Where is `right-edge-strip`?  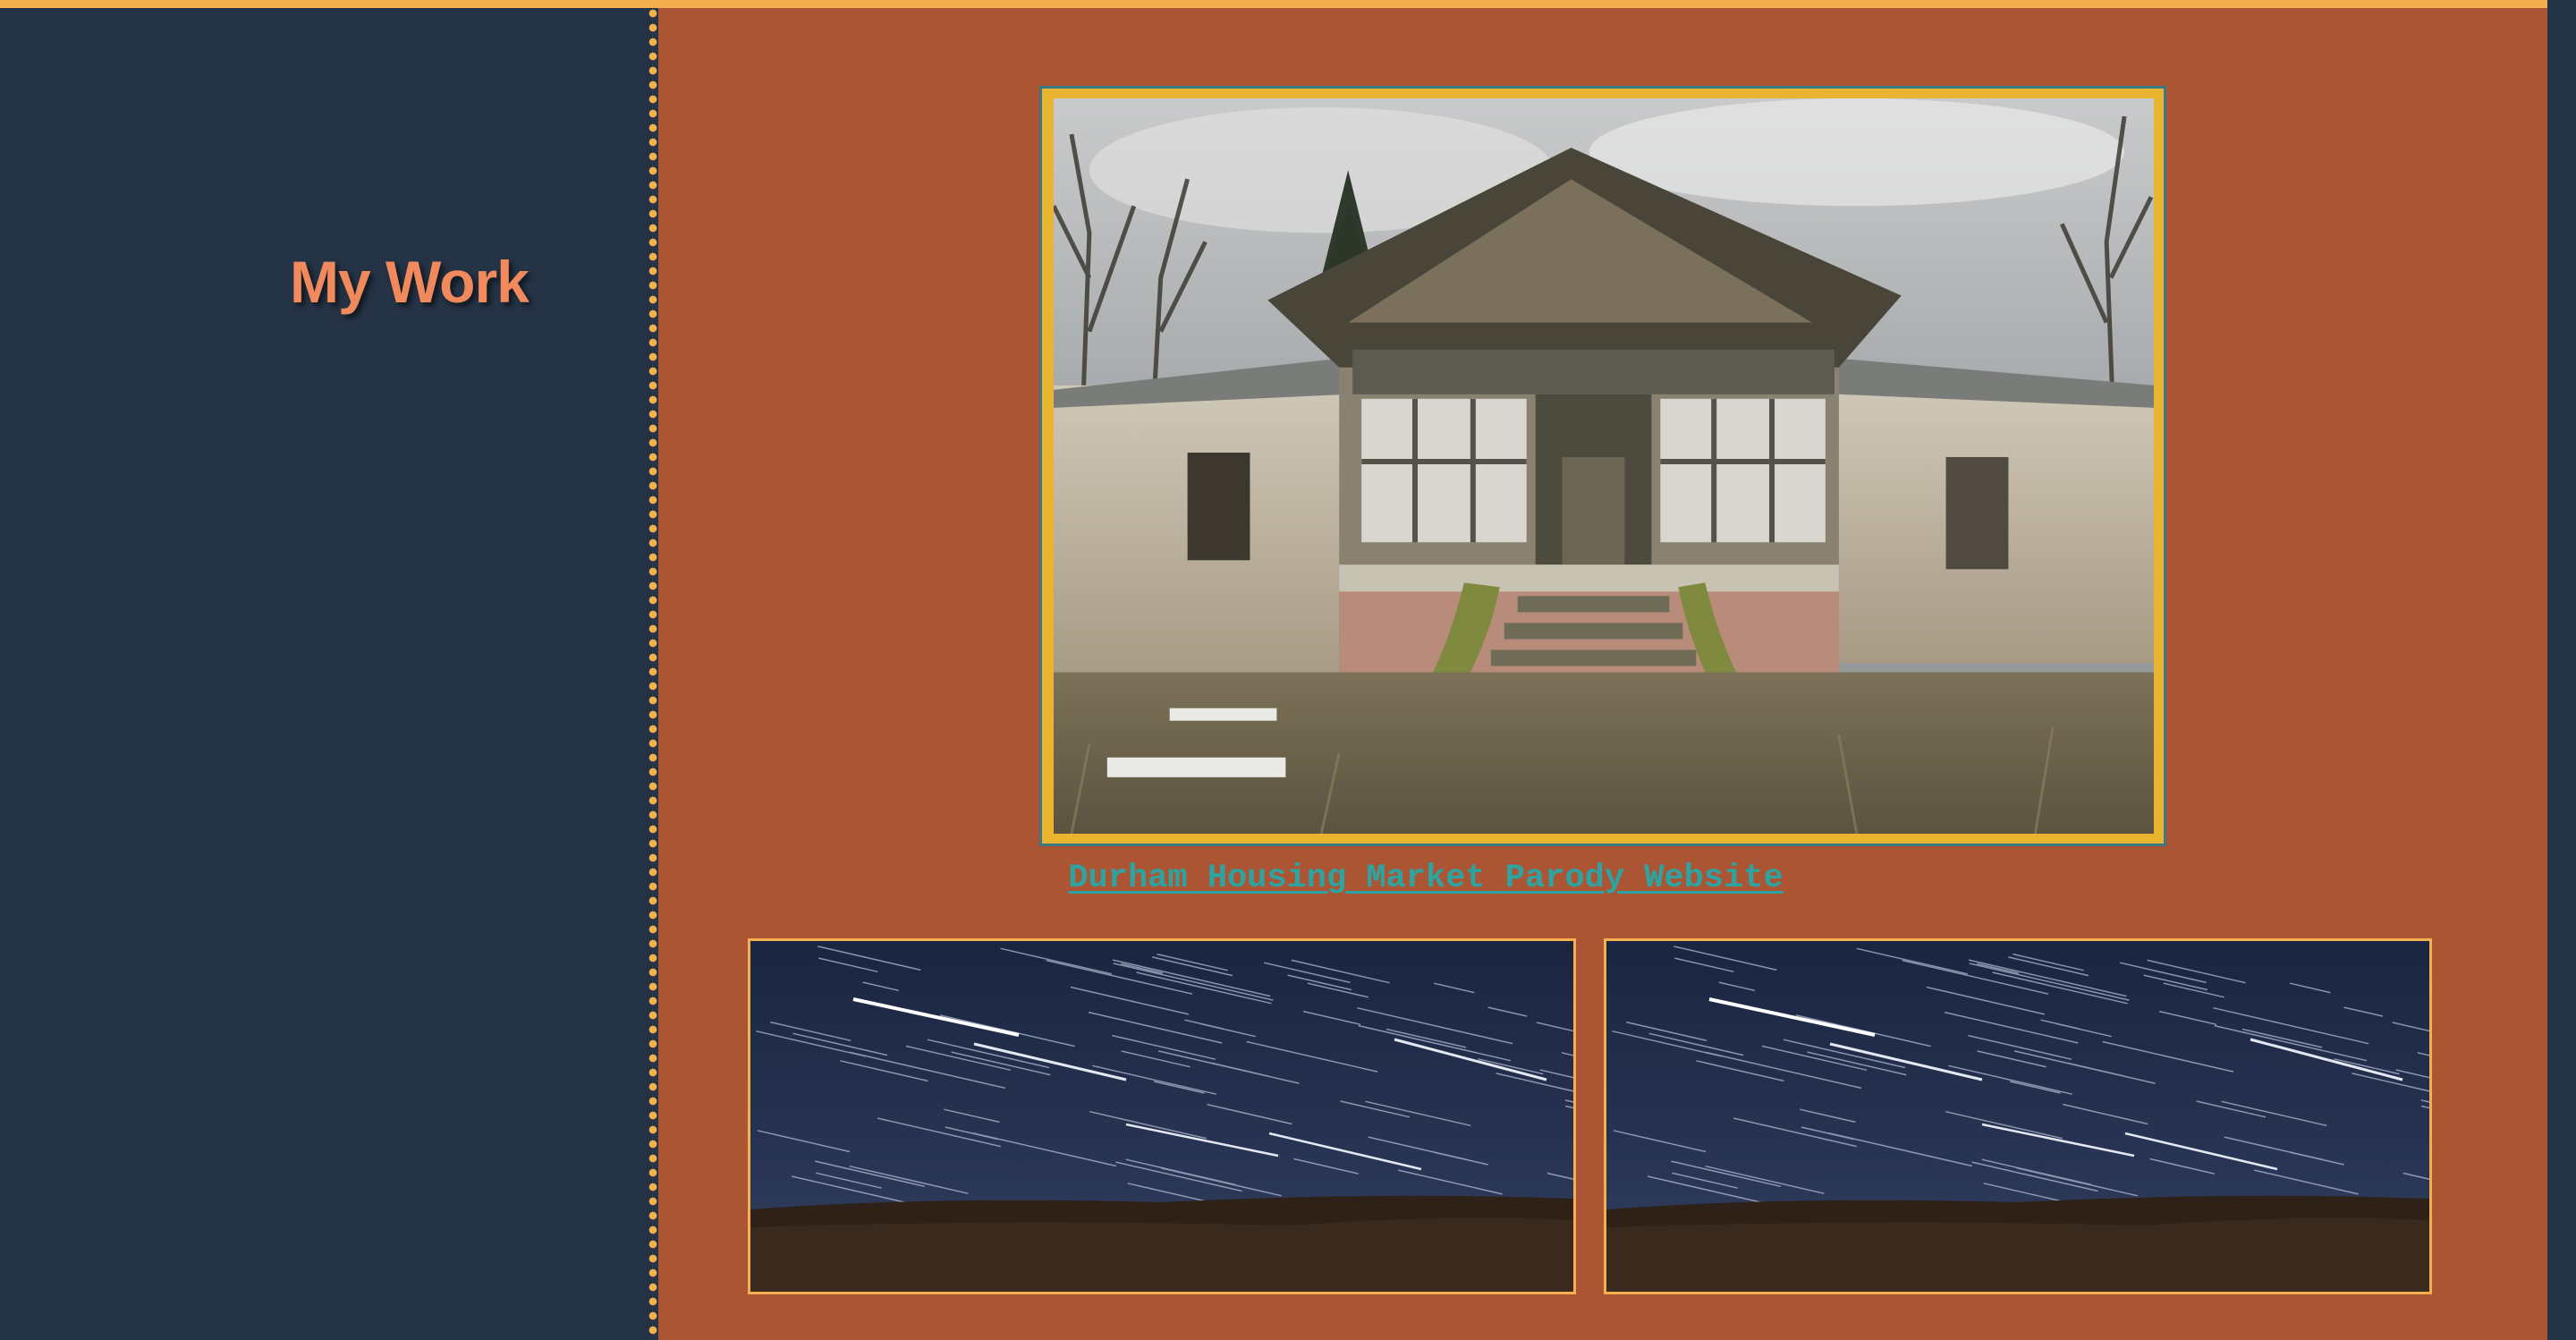 right-edge-strip is located at coordinates (2561, 670).